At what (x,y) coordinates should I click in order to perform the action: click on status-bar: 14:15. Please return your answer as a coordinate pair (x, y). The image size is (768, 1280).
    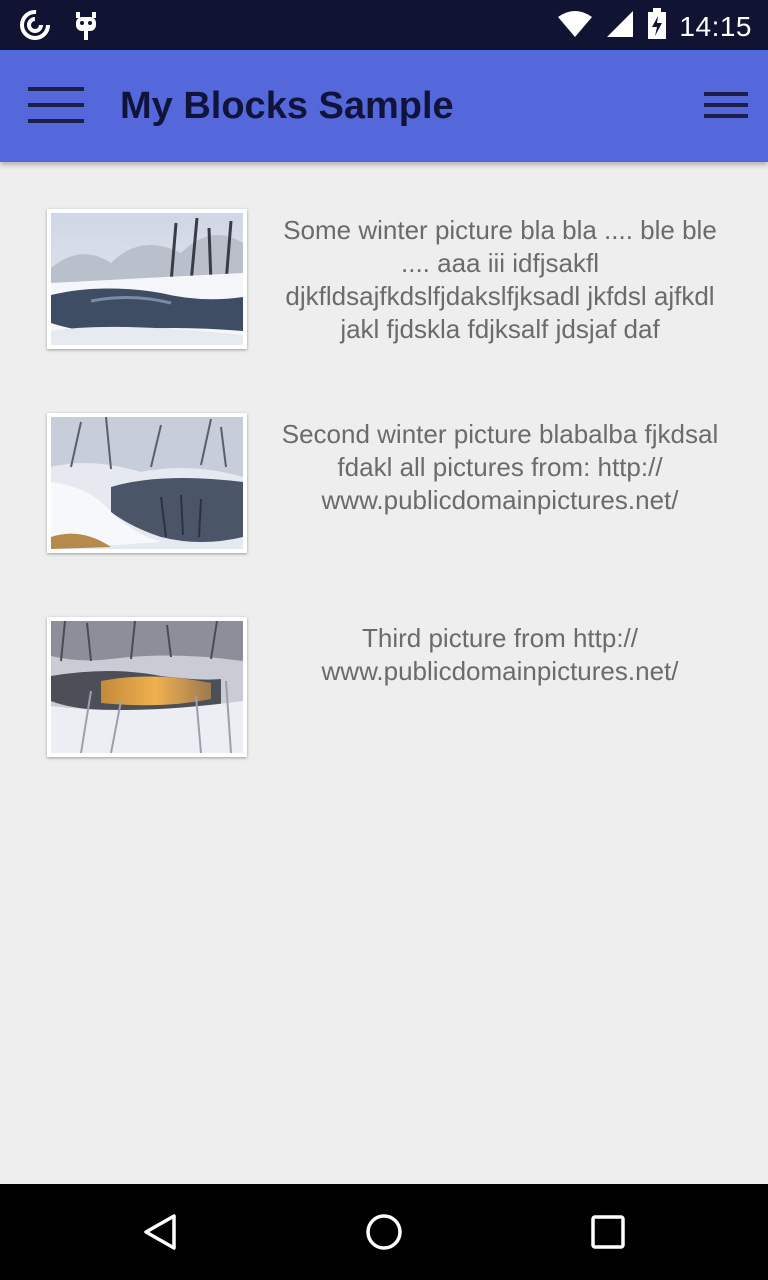
    Looking at the image, I should click on (384, 25).